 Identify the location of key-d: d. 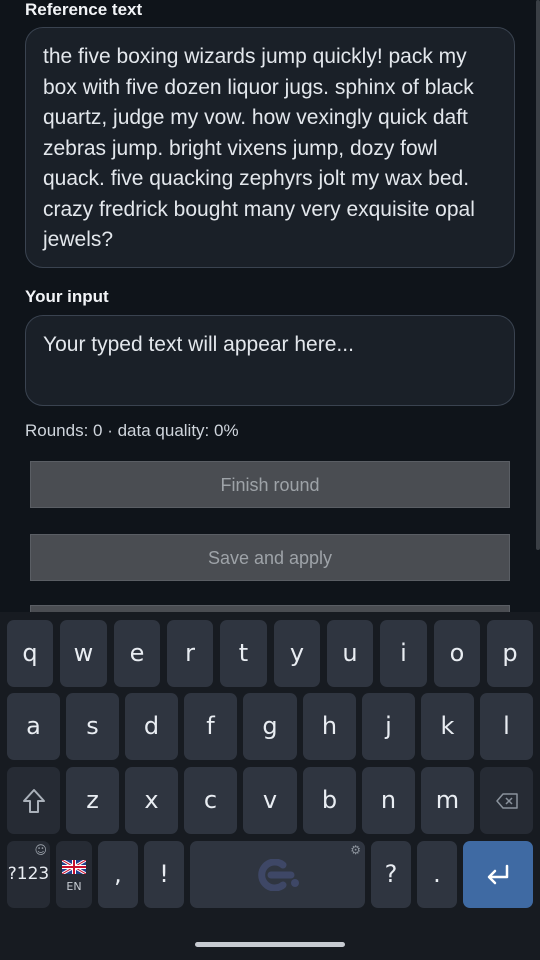
(151, 726).